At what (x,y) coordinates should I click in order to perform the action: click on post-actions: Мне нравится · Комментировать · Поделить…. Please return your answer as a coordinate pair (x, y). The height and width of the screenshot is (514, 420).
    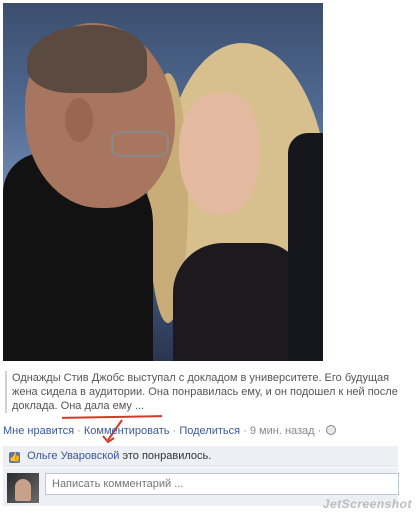
    Looking at the image, I should click on (170, 431).